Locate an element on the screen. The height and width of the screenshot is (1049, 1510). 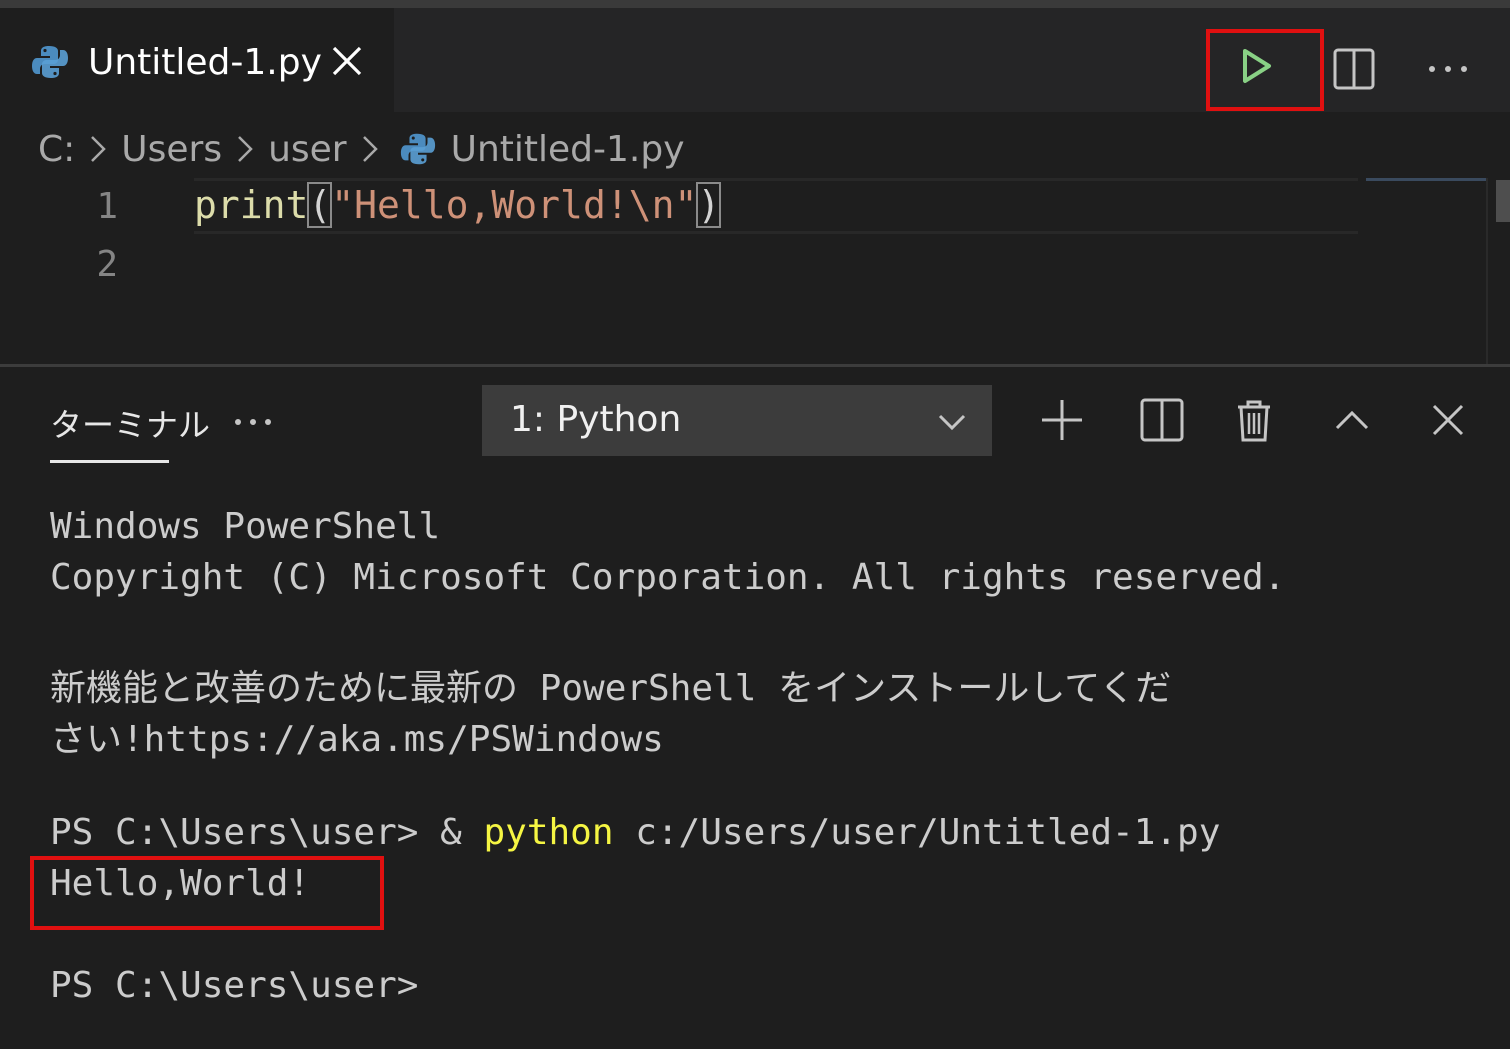
split-terminal-icon is located at coordinates (1162, 420).